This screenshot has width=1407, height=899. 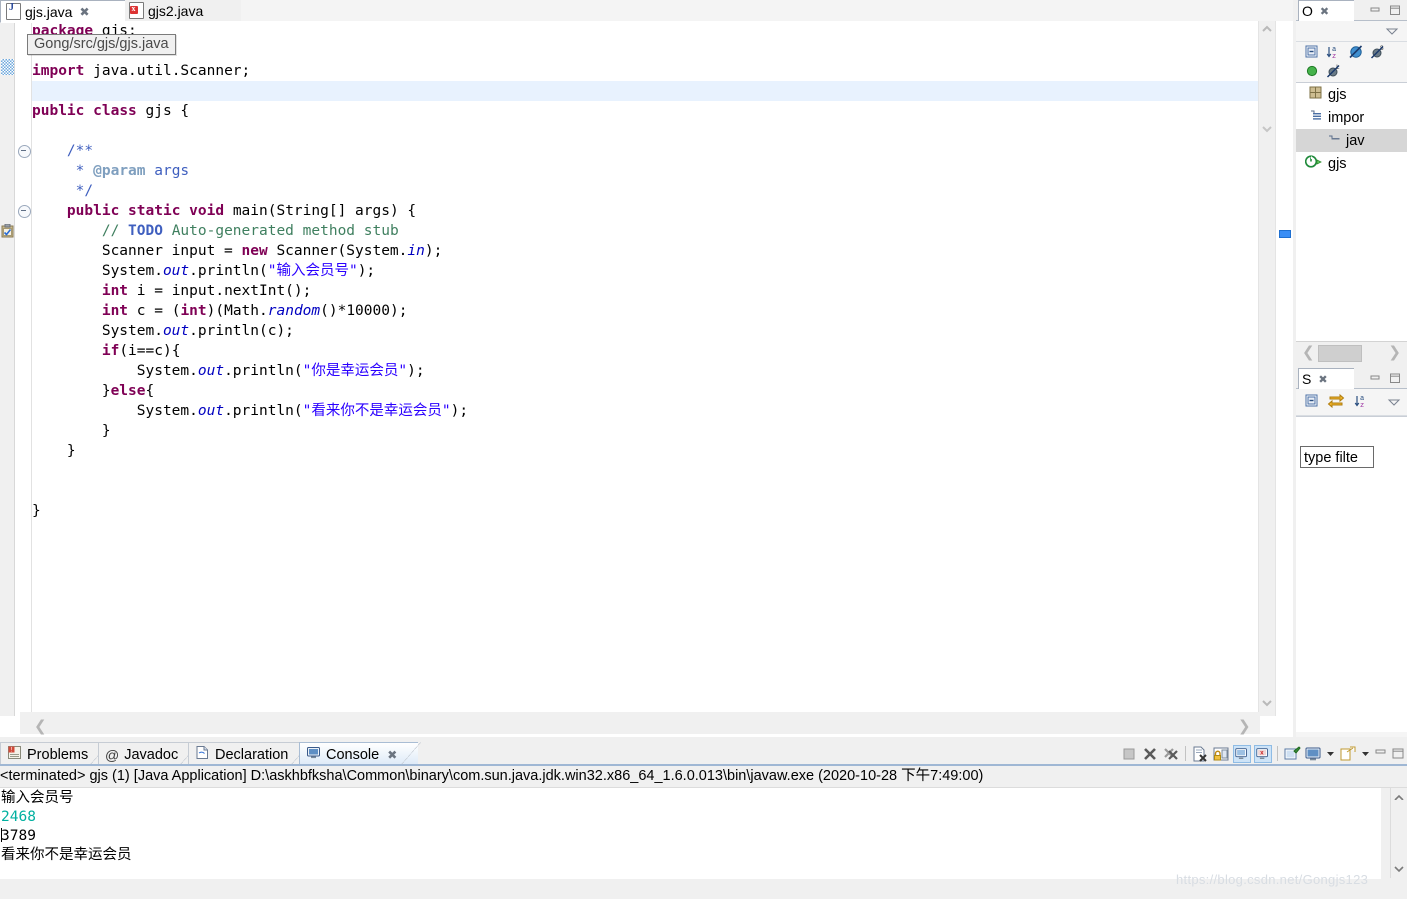 I want to click on console-output: 输入会员号 2468 3789 看来你不是幸运会员, so click(x=690, y=833).